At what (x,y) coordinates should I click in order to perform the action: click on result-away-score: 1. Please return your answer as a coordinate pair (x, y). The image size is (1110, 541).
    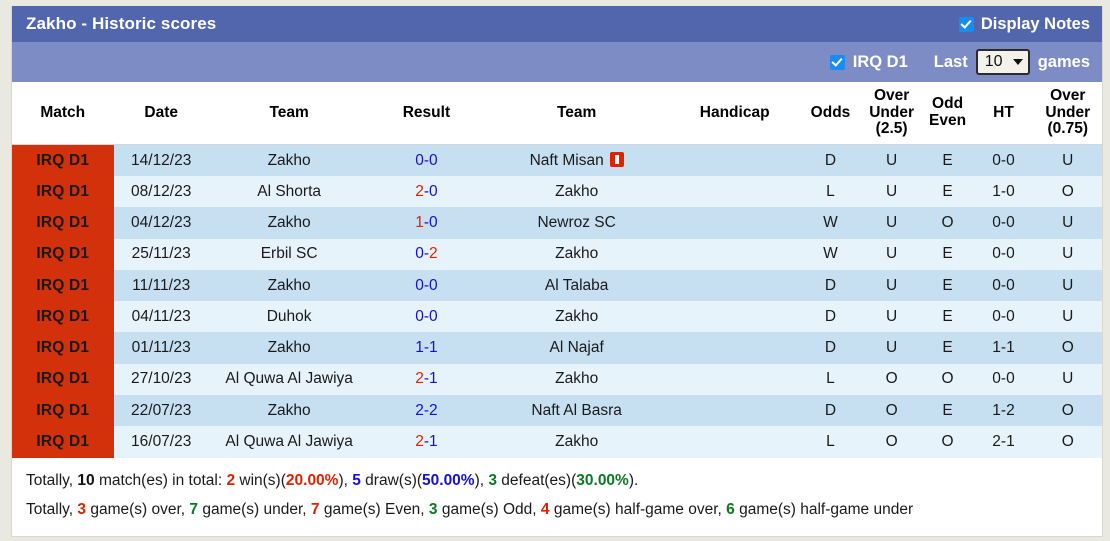
    Looking at the image, I should click on (433, 348).